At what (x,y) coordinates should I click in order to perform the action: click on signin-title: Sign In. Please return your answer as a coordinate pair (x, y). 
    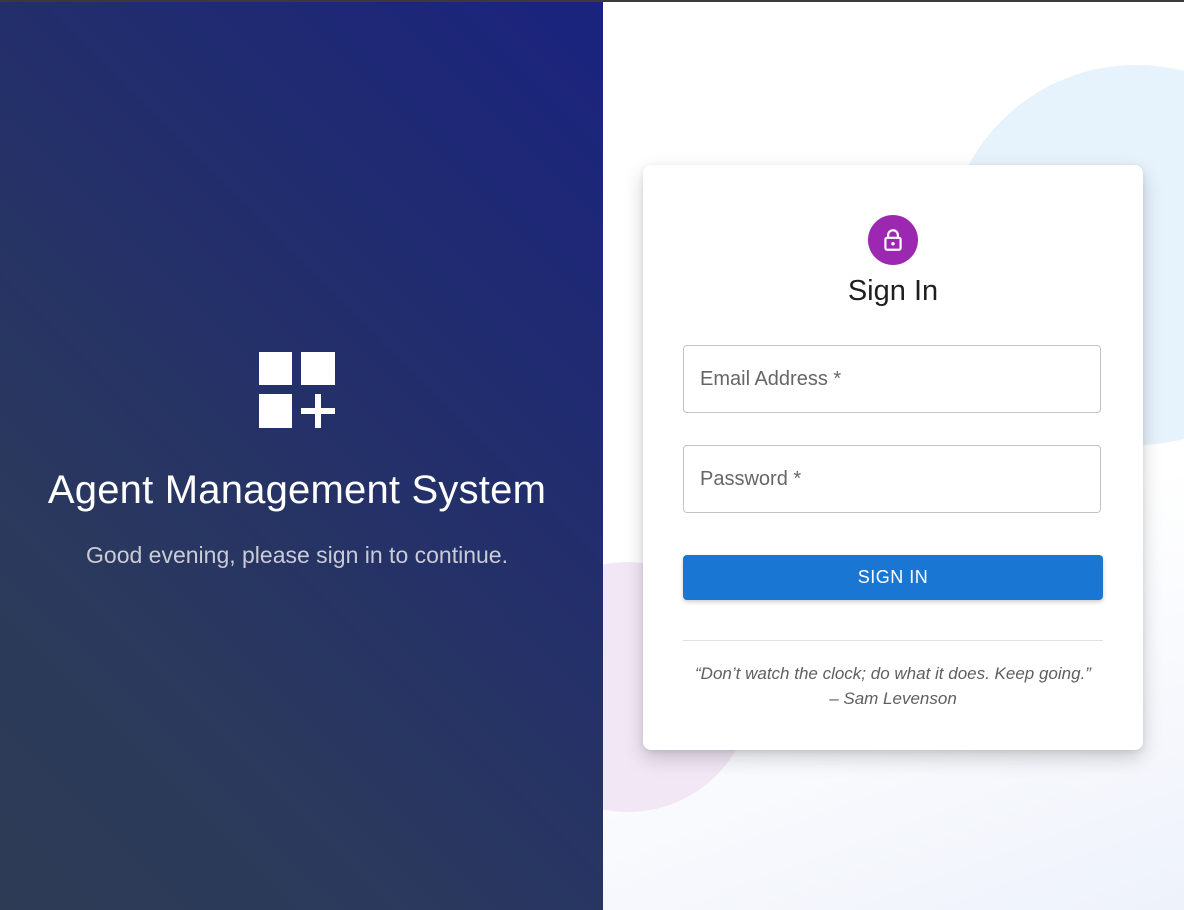
    Looking at the image, I should click on (893, 291).